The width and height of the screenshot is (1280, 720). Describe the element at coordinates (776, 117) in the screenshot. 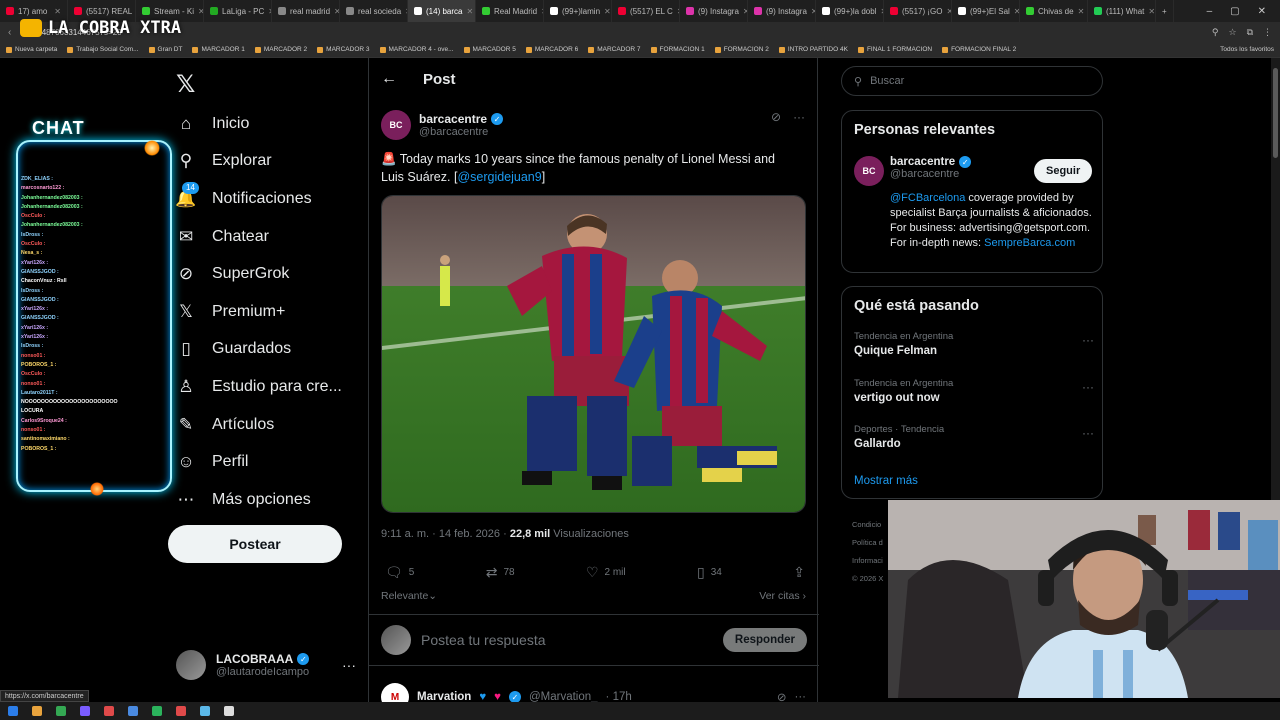

I see `grok-icon: ⊘` at that location.